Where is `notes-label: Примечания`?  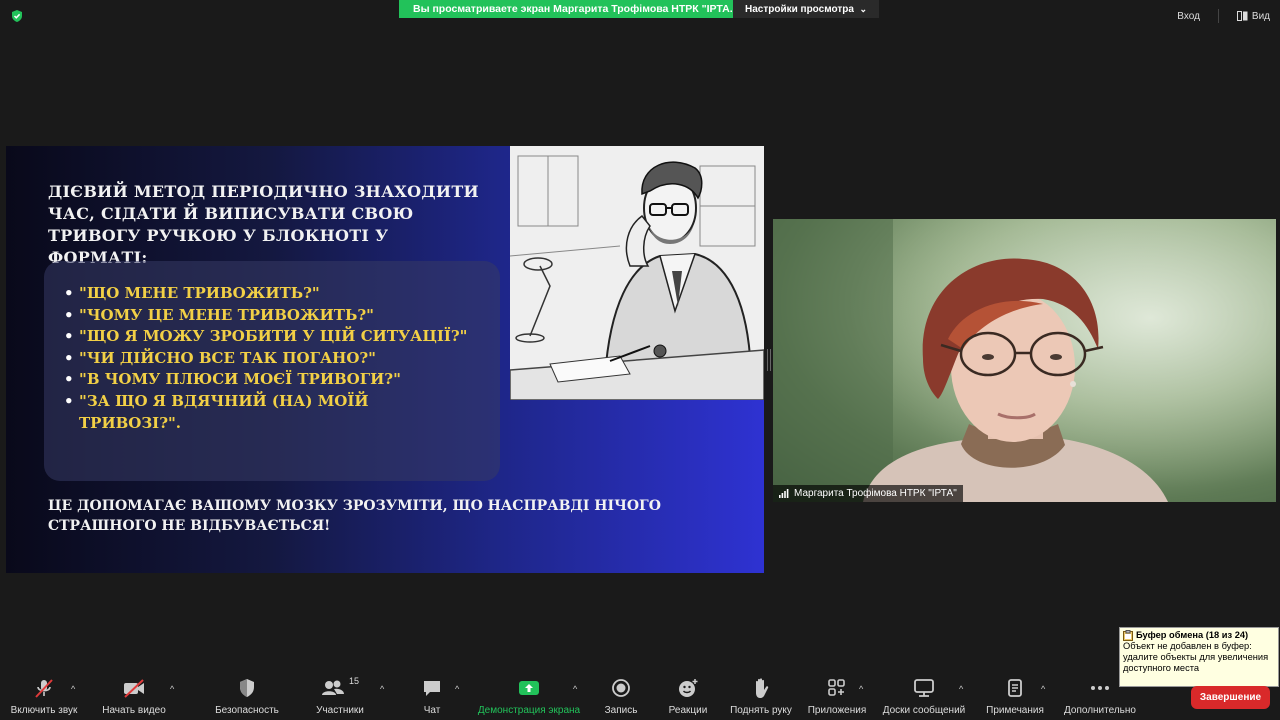 notes-label: Примечания is located at coordinates (1015, 710).